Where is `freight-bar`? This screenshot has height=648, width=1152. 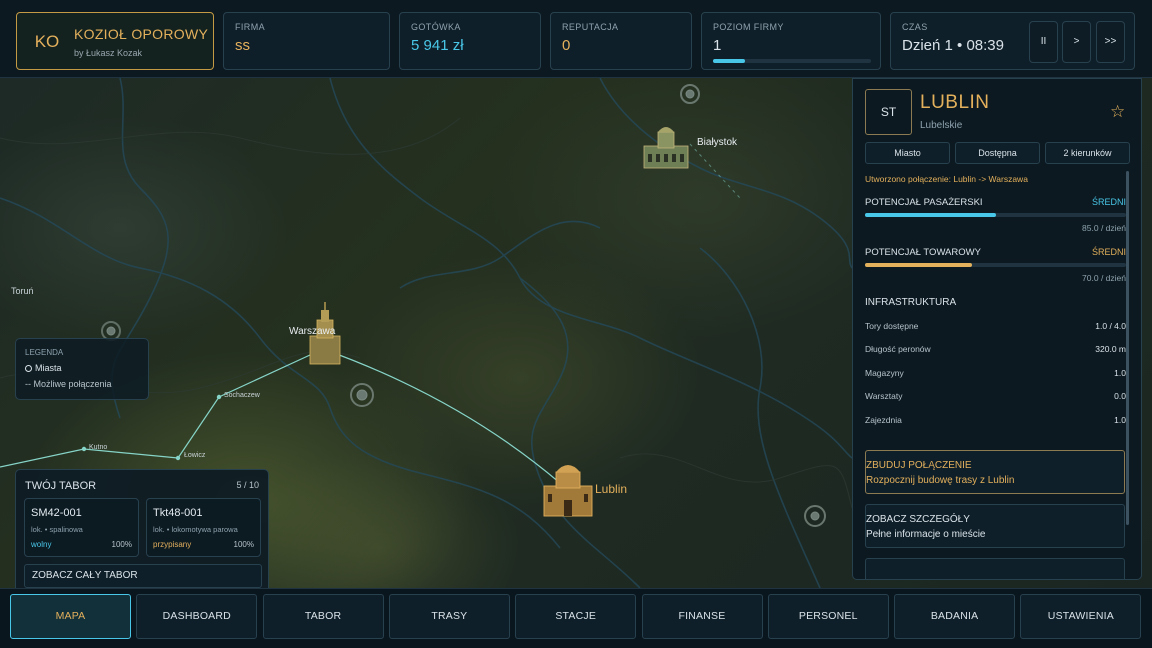 freight-bar is located at coordinates (995, 265).